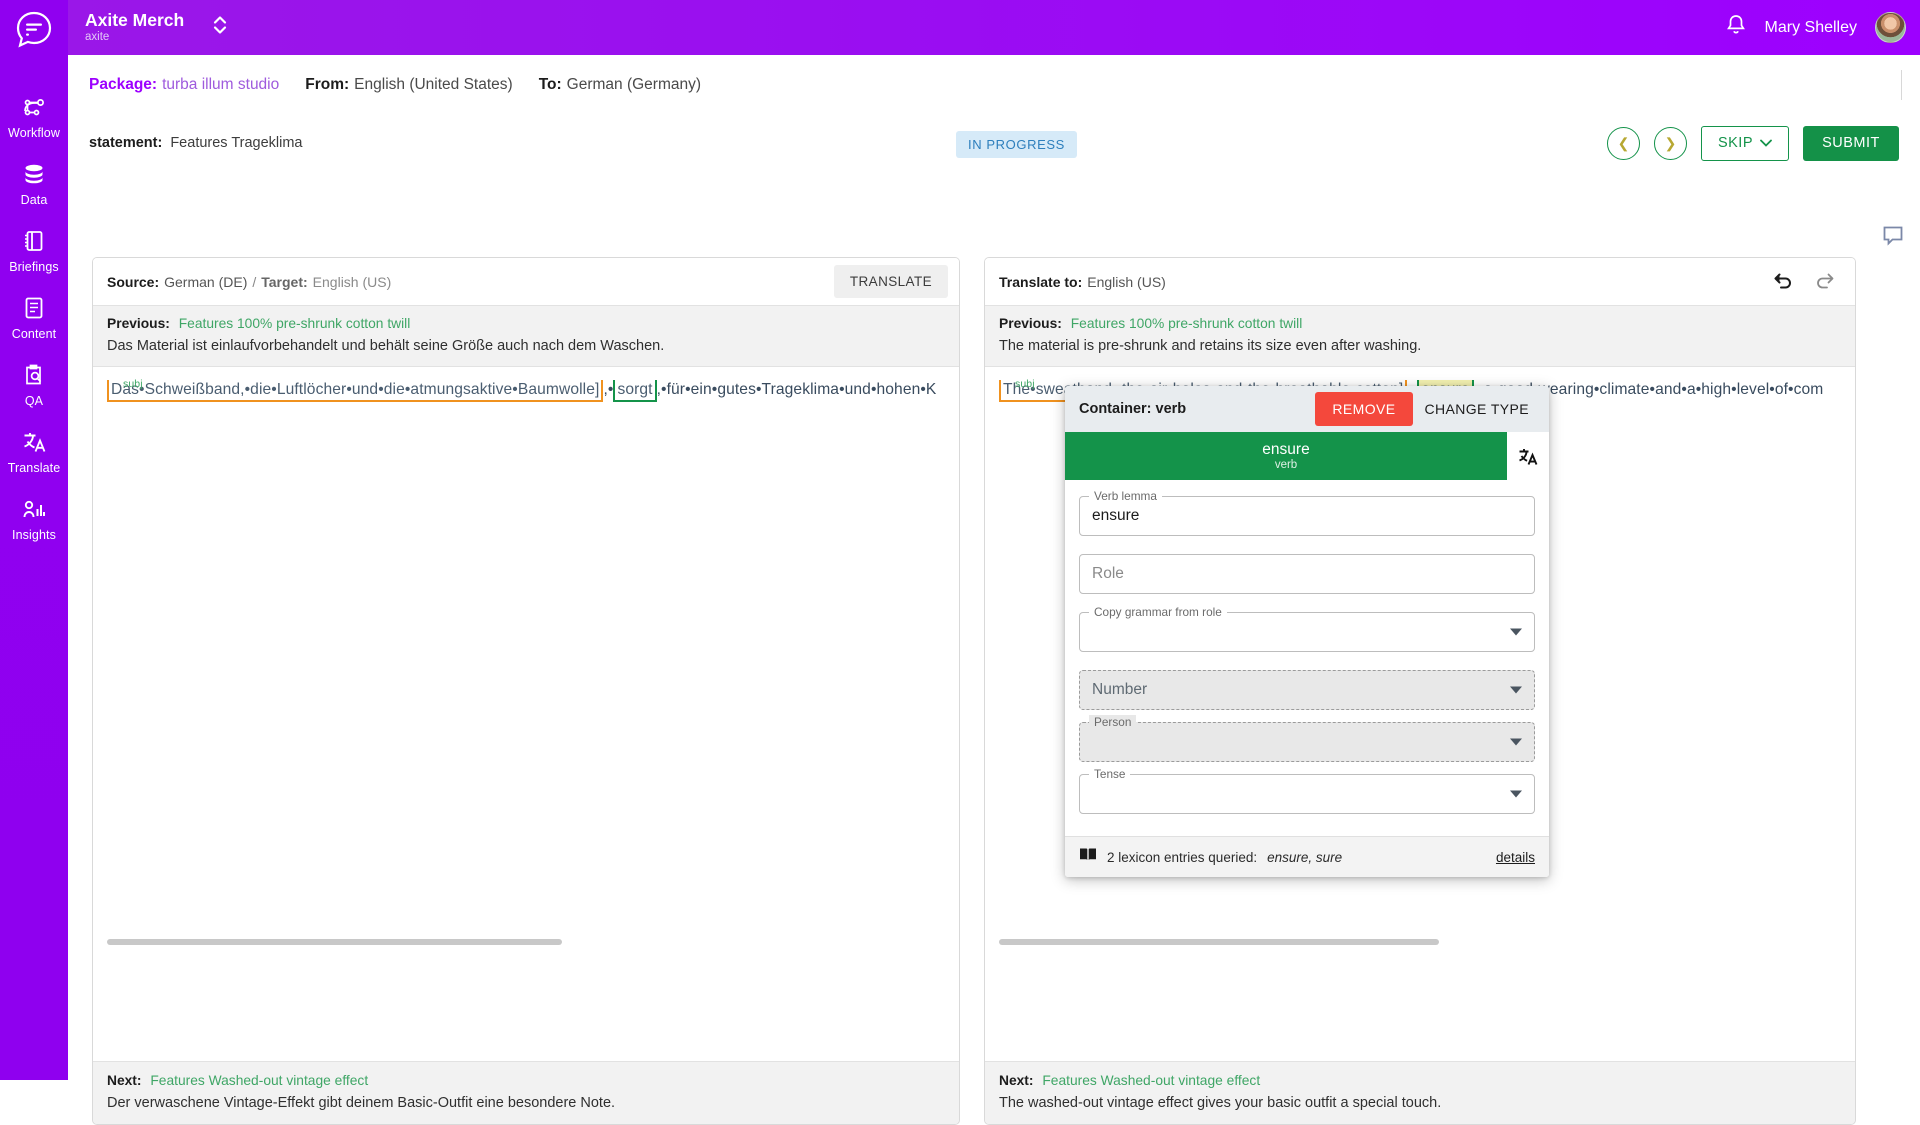 Image resolution: width=1920 pixels, height=1125 pixels. Describe the element at coordinates (1623, 143) in the screenshot. I see `previous-statement-button: ❮` at that location.